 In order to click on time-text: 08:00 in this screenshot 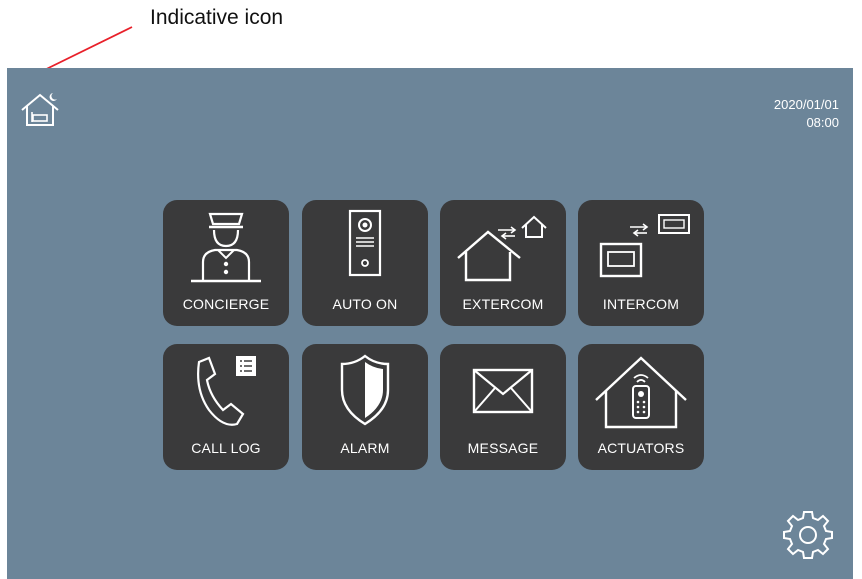, I will do `click(822, 122)`.